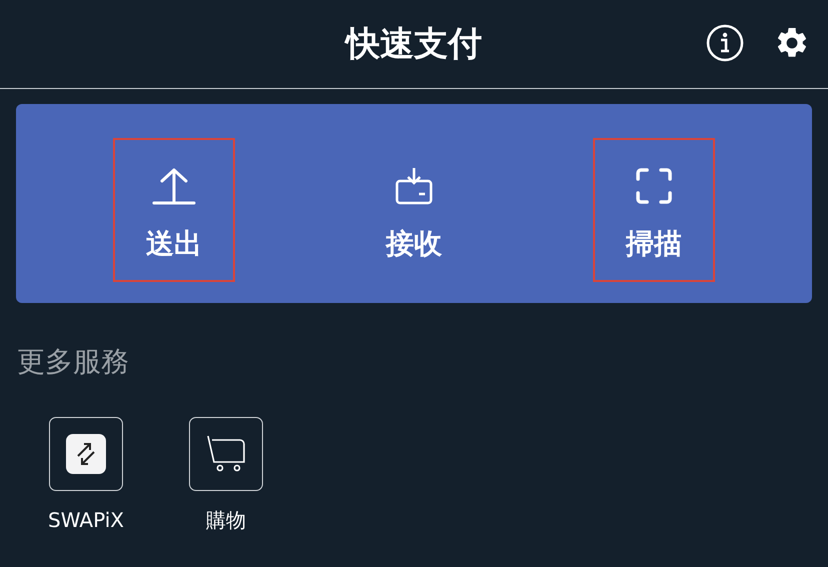 The image size is (828, 567). I want to click on cart-icon, so click(226, 454).